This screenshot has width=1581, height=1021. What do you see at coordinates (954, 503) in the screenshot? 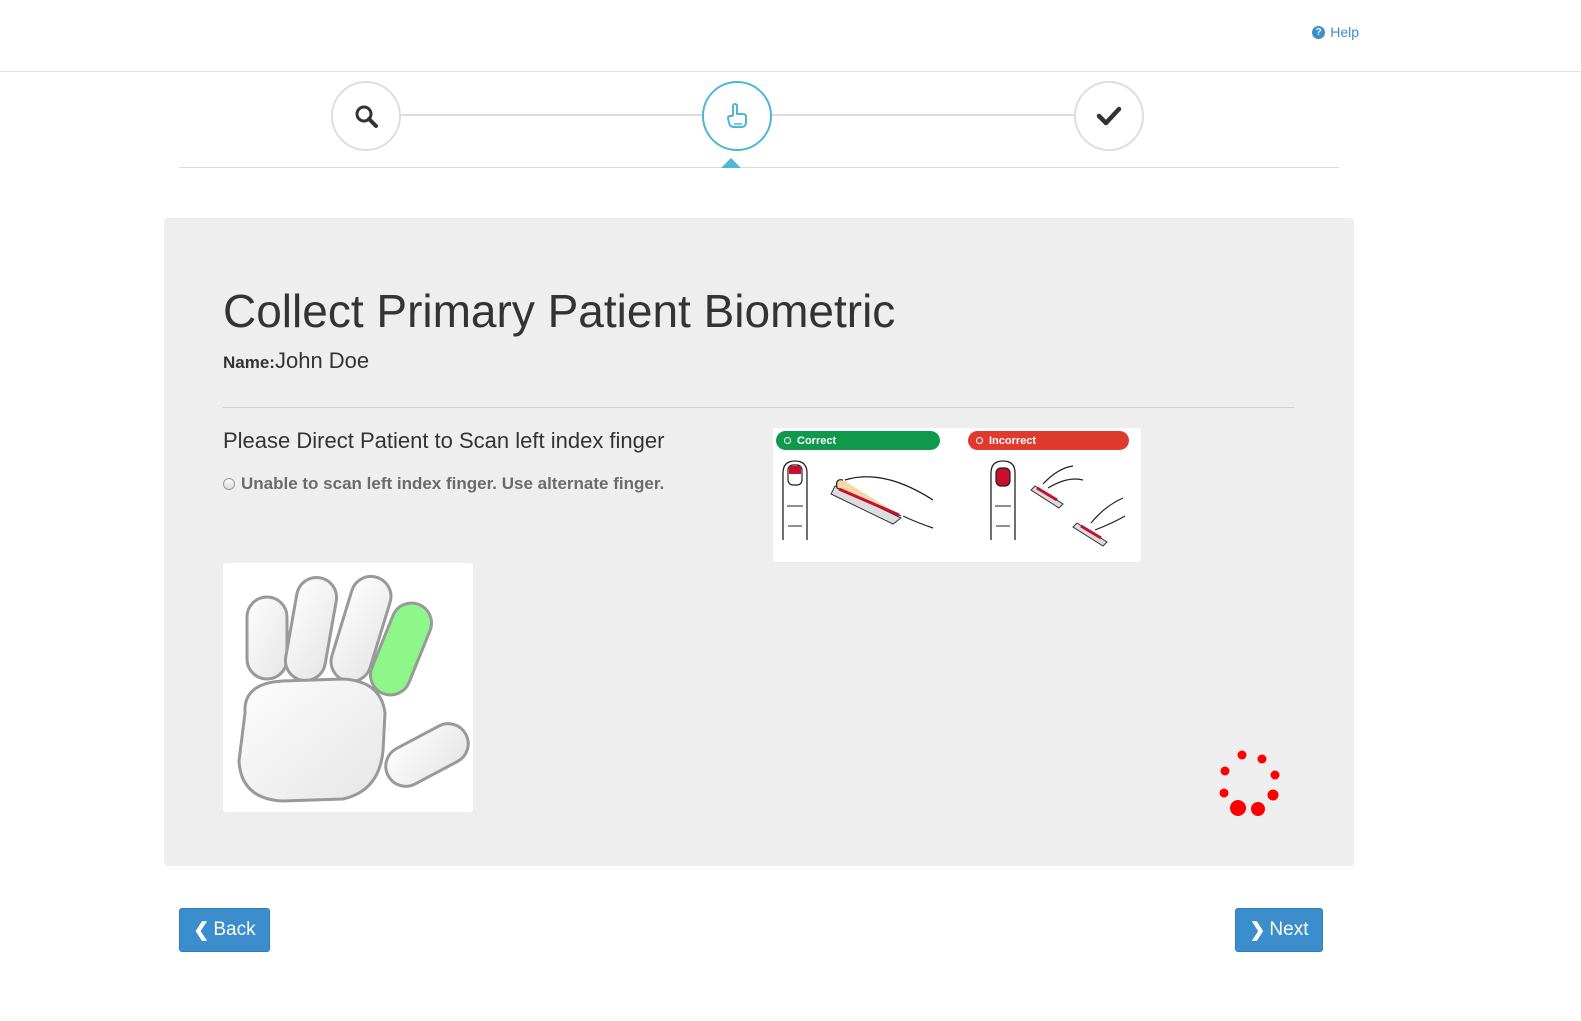
I see `finger-placement-illustration` at bounding box center [954, 503].